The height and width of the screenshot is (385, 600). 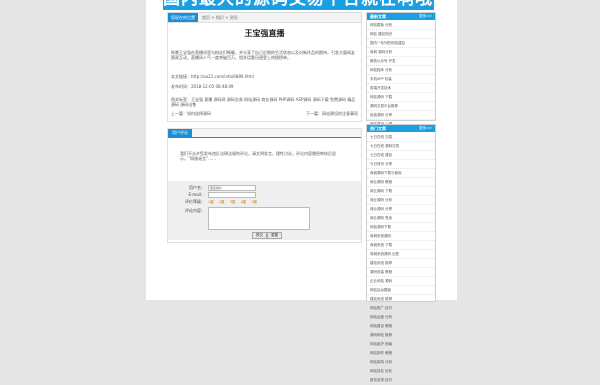 I want to click on sidebar-article-link: 七日在线 建站, so click(x=401, y=155).